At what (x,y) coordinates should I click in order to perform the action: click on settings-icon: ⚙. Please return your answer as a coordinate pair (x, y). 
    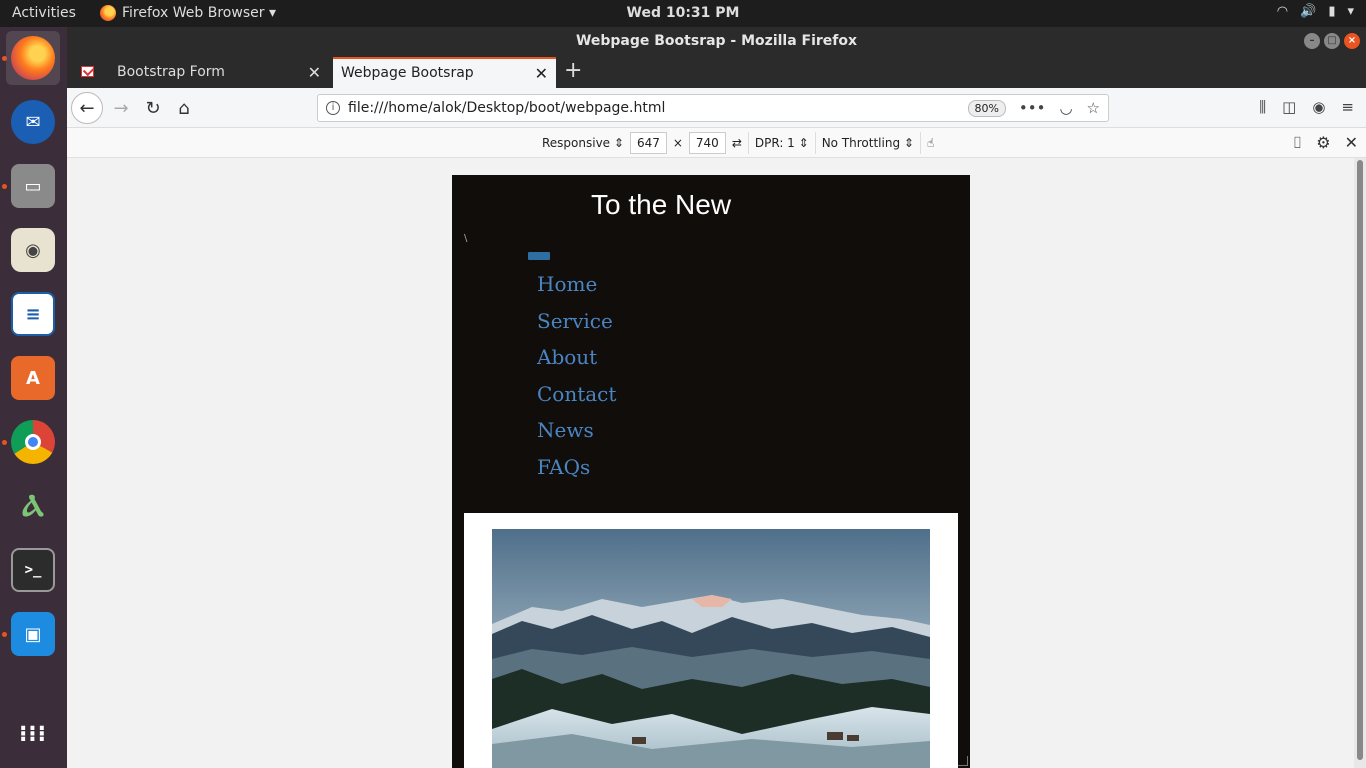
    Looking at the image, I should click on (1323, 143).